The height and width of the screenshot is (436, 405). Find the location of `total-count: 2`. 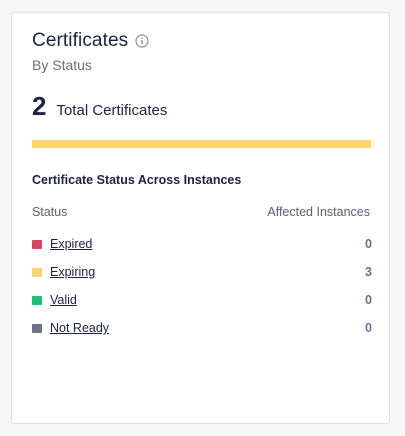

total-count: 2 is located at coordinates (39, 106).